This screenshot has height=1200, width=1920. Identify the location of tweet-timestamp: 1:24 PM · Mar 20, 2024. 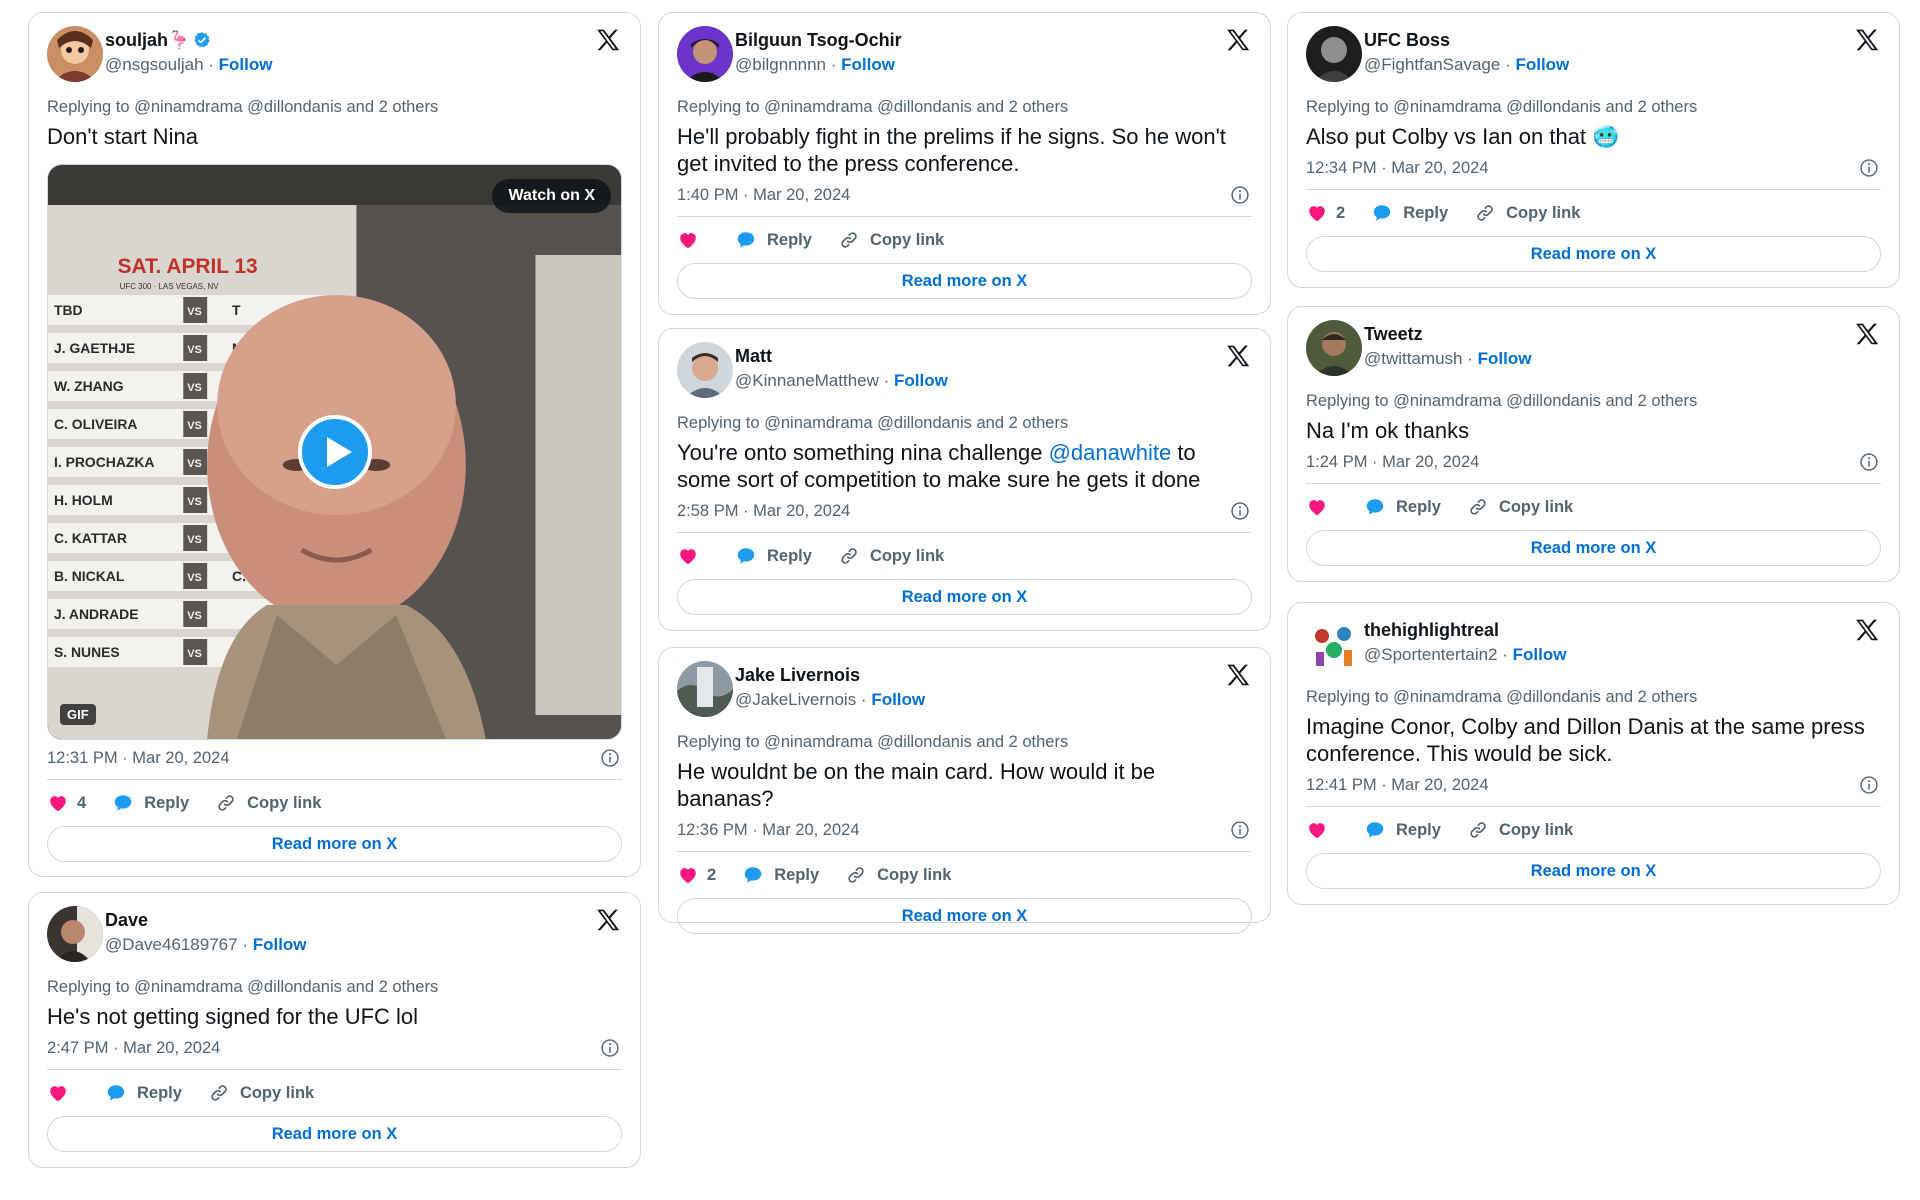
(1392, 462).